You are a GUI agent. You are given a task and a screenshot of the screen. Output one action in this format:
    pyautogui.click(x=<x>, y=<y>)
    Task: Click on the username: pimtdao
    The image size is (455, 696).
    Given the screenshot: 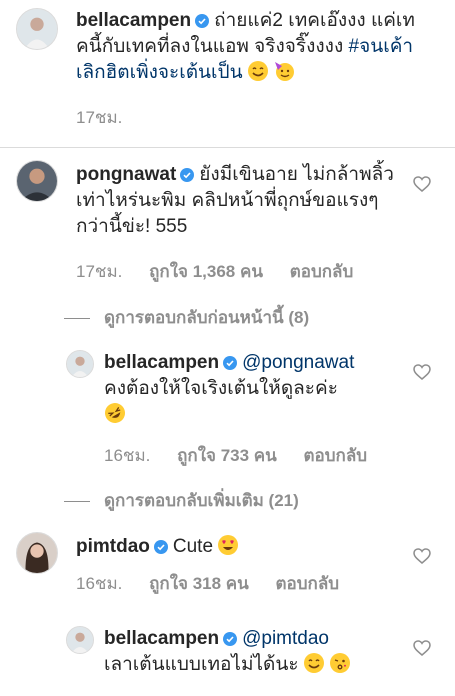 What is the action you would take?
    pyautogui.click(x=113, y=546)
    